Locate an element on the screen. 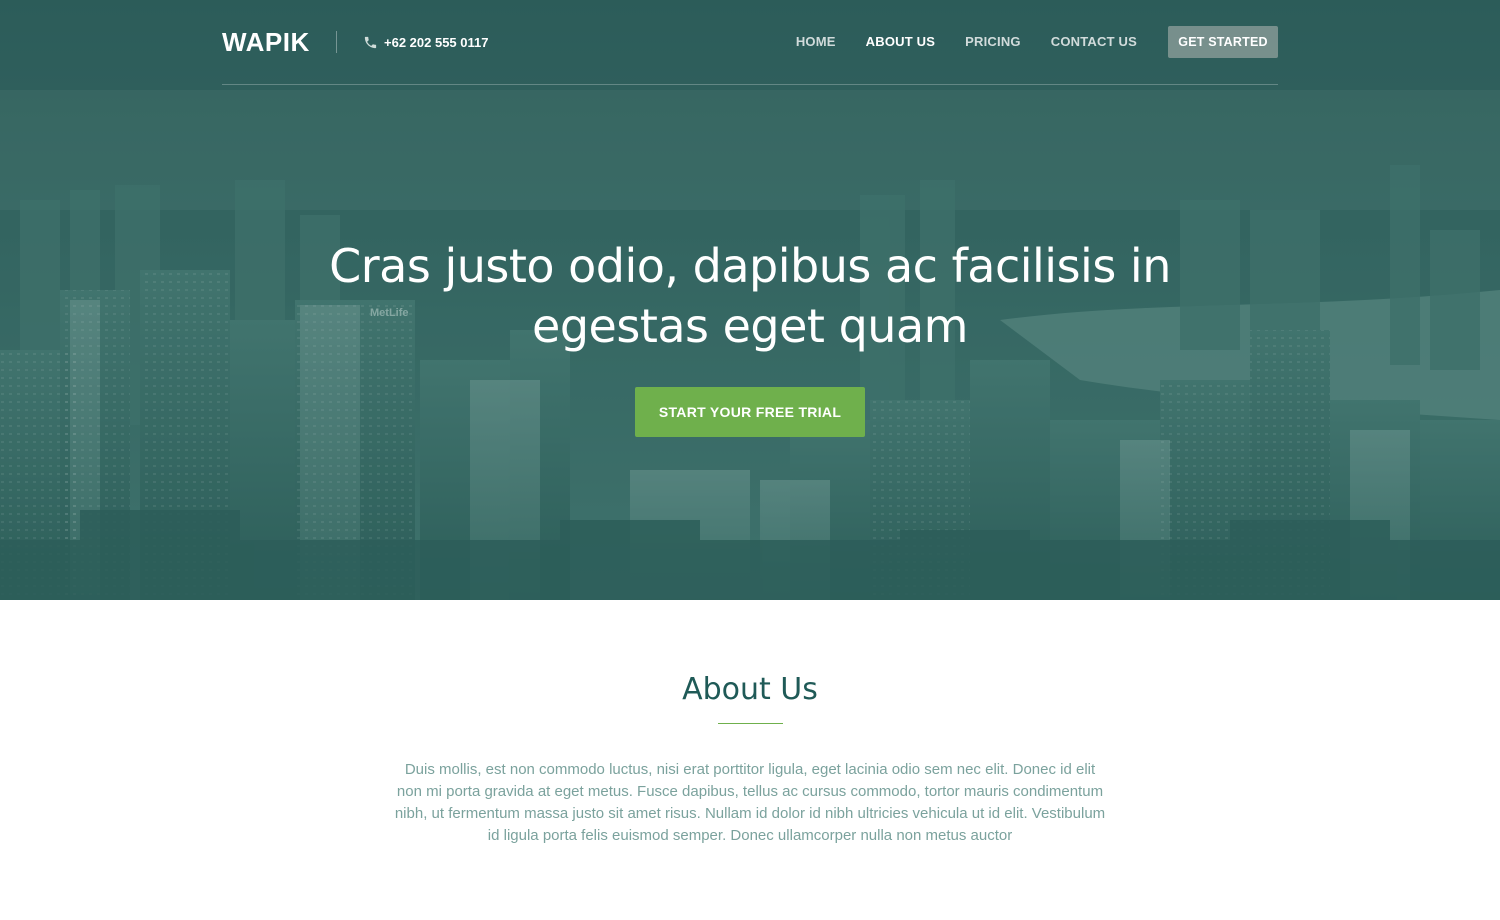 The height and width of the screenshot is (920, 1500). about-title: About Us is located at coordinates (750, 689).